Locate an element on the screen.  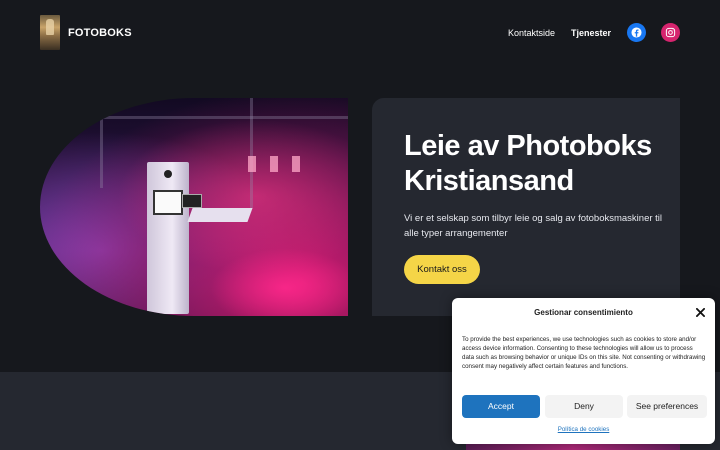
site-header: FOTOBOKS Kontaktside Tjenester is located at coordinates (360, 33).